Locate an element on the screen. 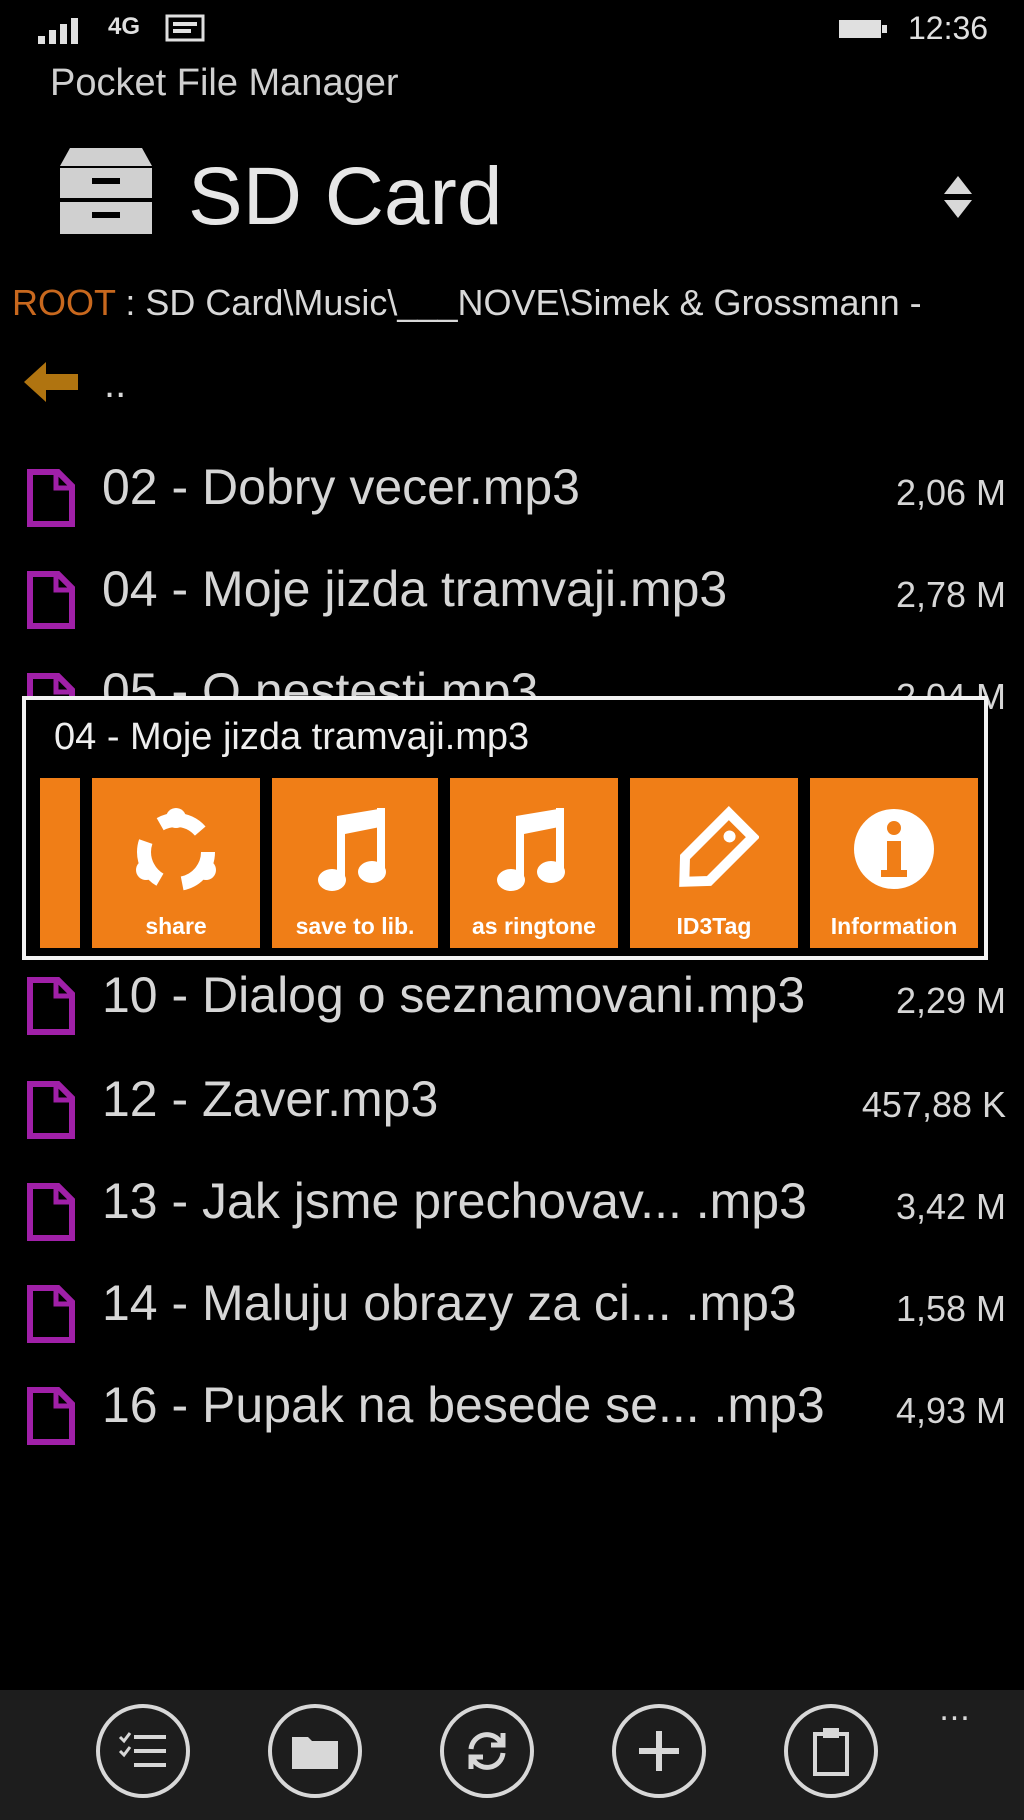 This screenshot has height=1820, width=1024. context-action-partial is located at coordinates (60, 863).